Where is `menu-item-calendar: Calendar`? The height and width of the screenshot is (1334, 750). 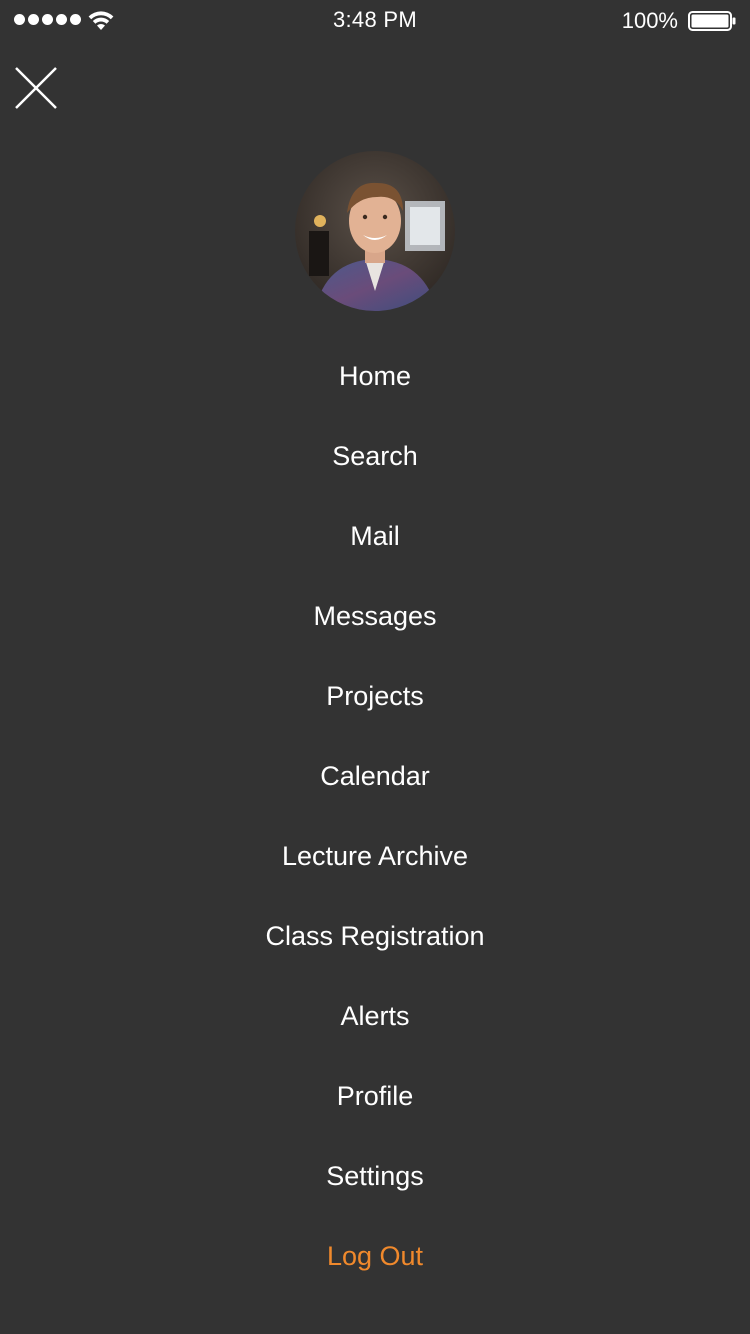 menu-item-calendar: Calendar is located at coordinates (375, 776).